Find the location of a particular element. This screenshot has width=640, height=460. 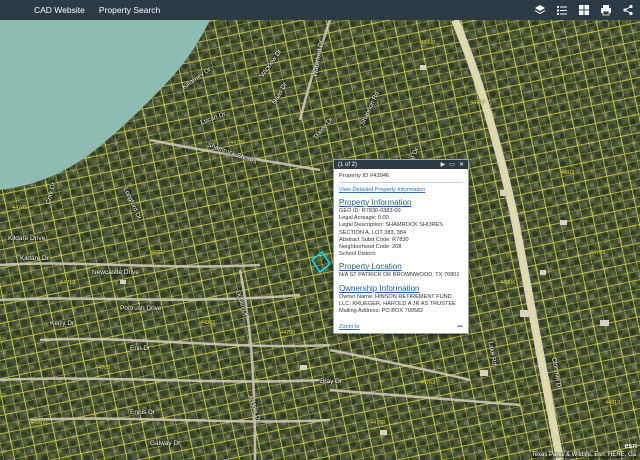

zoom-to-link: Zoom to is located at coordinates (349, 327).